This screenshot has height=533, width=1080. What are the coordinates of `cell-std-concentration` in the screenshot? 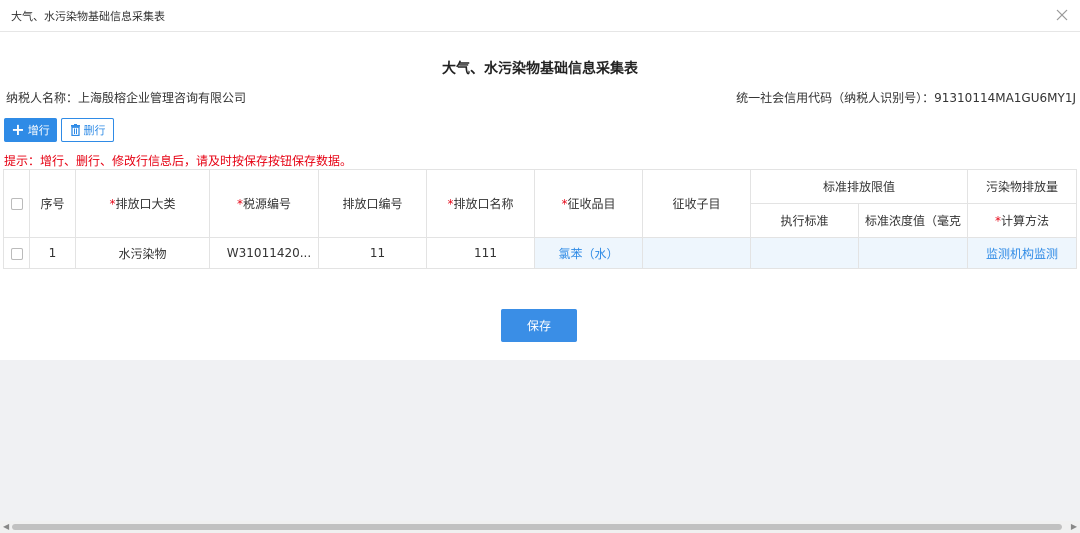 It's located at (913, 253).